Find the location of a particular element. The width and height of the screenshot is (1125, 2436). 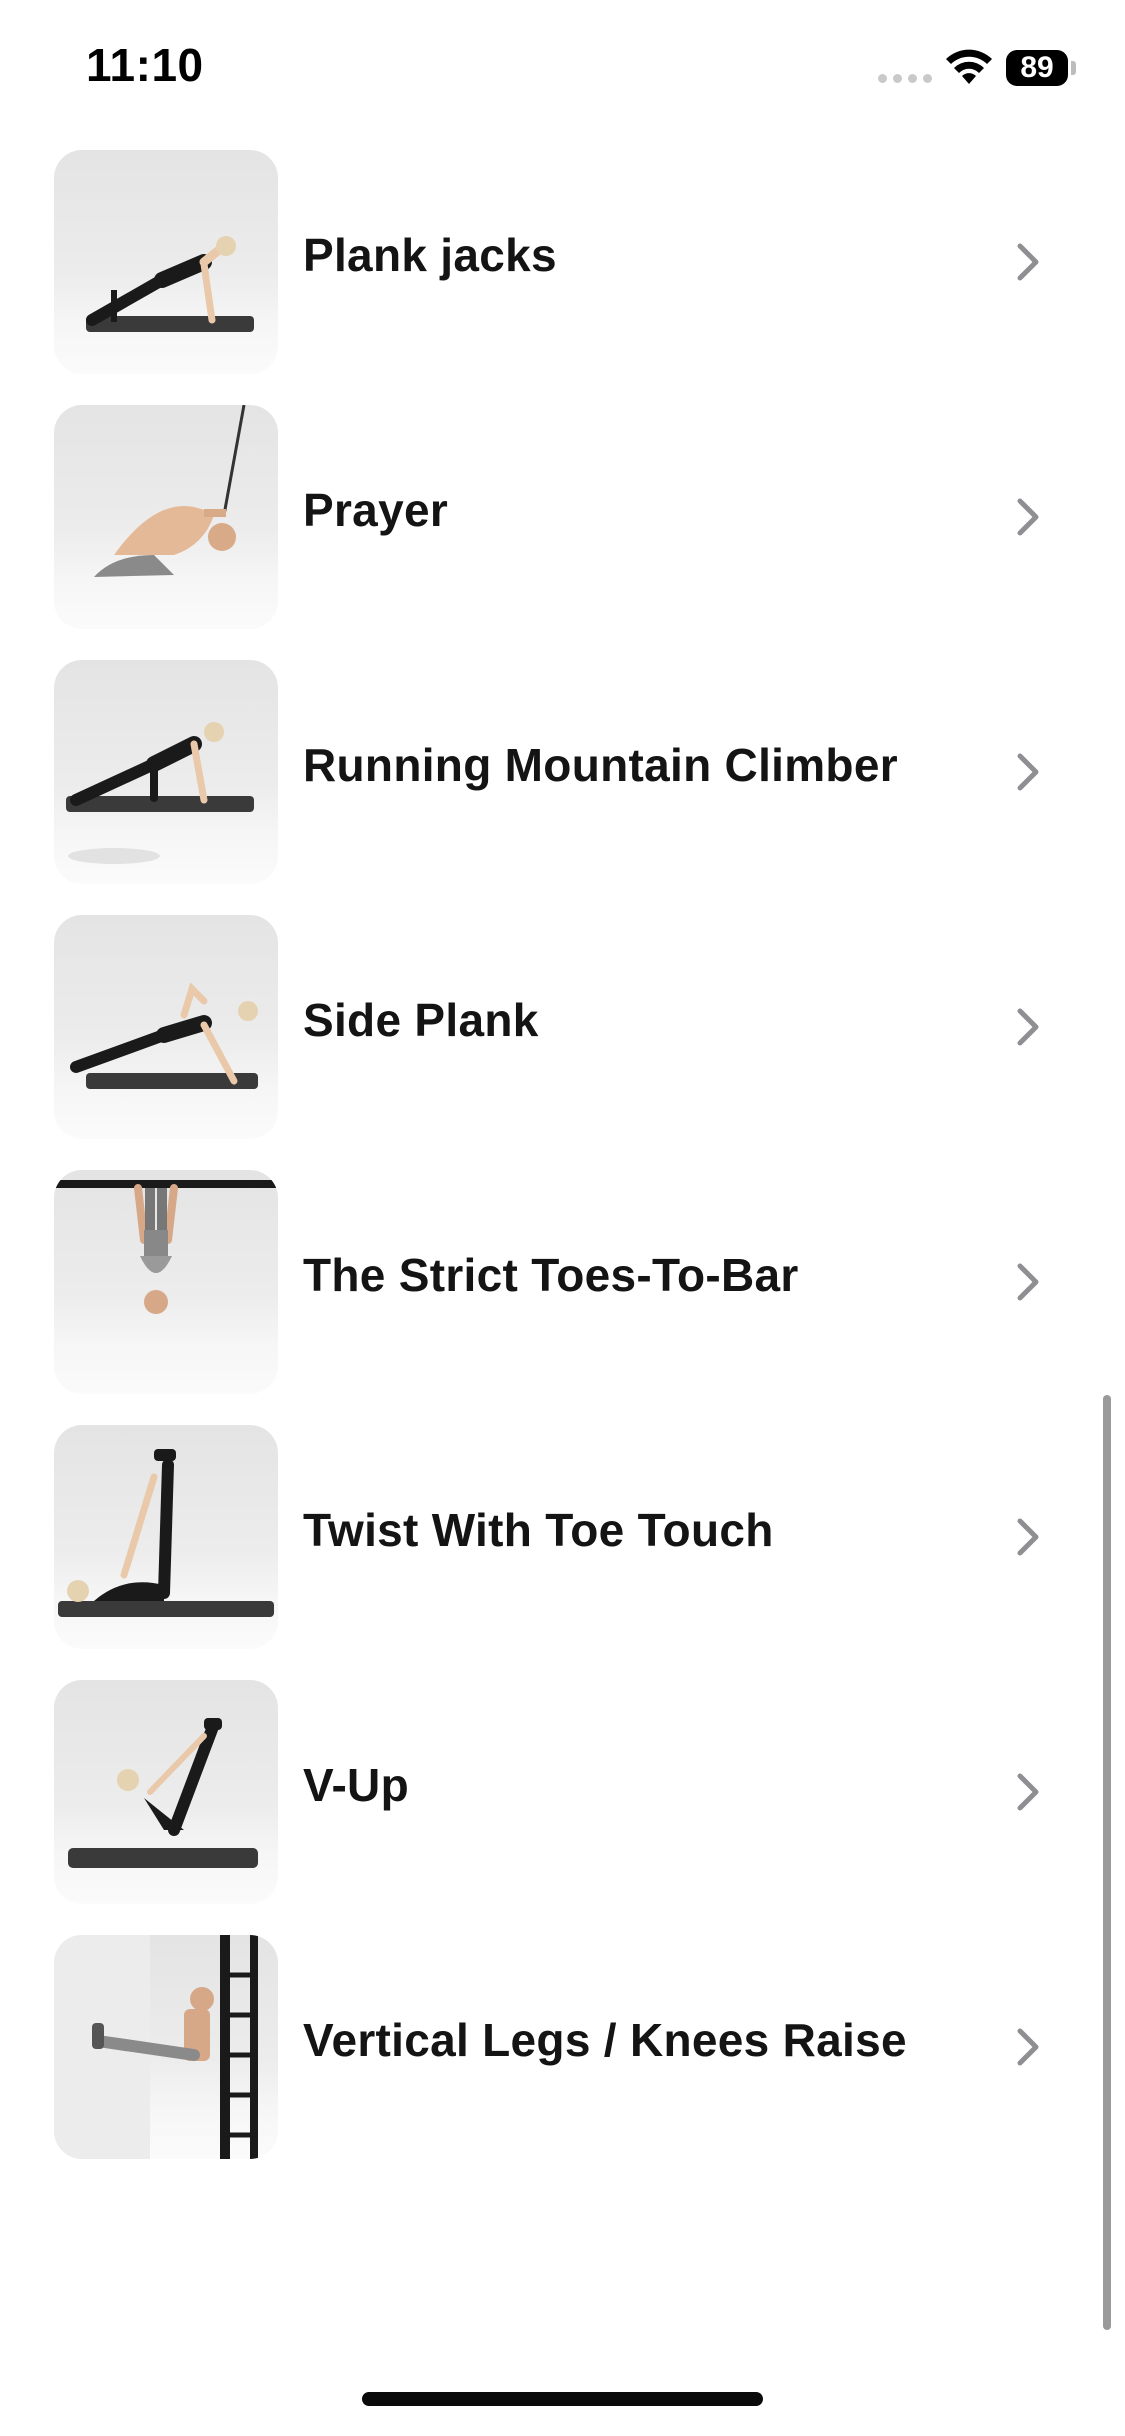

side-plank-thumbnail is located at coordinates (166, 1027).